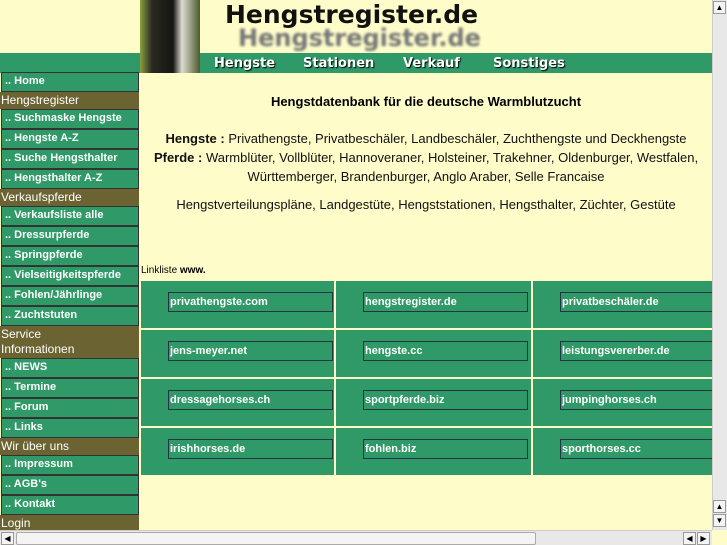 The width and height of the screenshot is (727, 545). Describe the element at coordinates (70, 368) in the screenshot. I see `sidebar-item: .. NEWS` at that location.